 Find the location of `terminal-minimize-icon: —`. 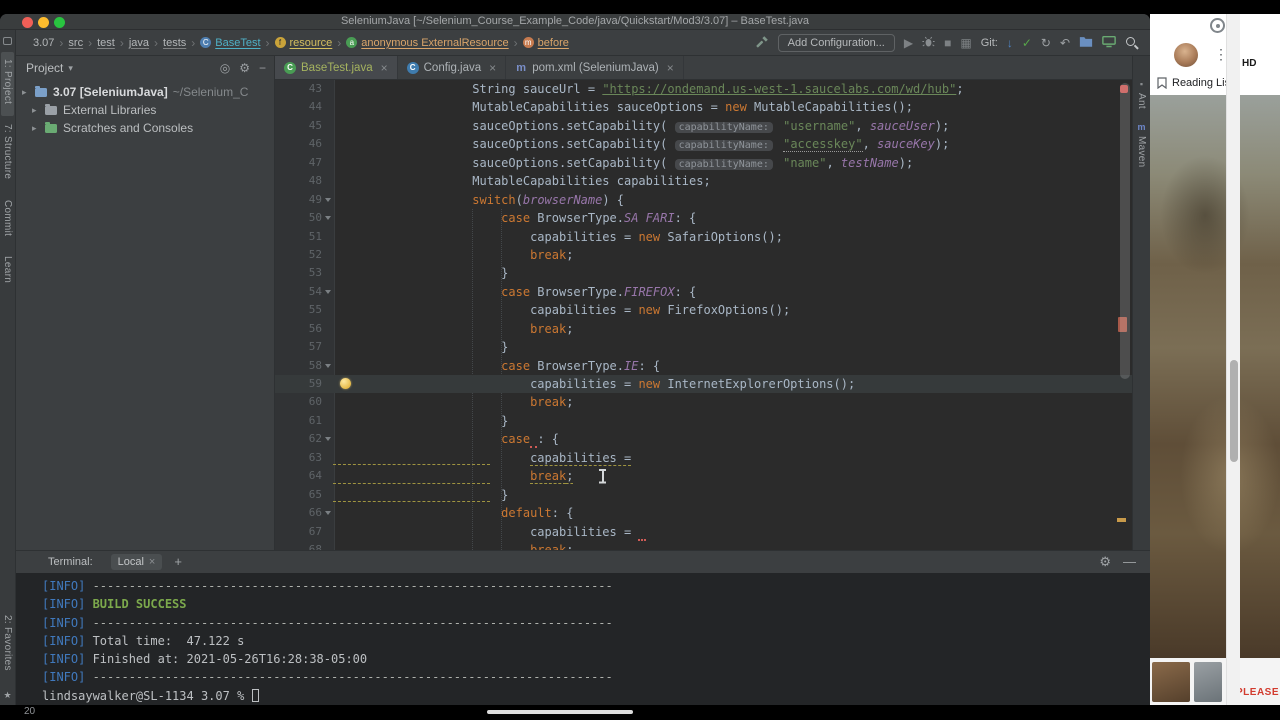

terminal-minimize-icon: — is located at coordinates (1129, 562).